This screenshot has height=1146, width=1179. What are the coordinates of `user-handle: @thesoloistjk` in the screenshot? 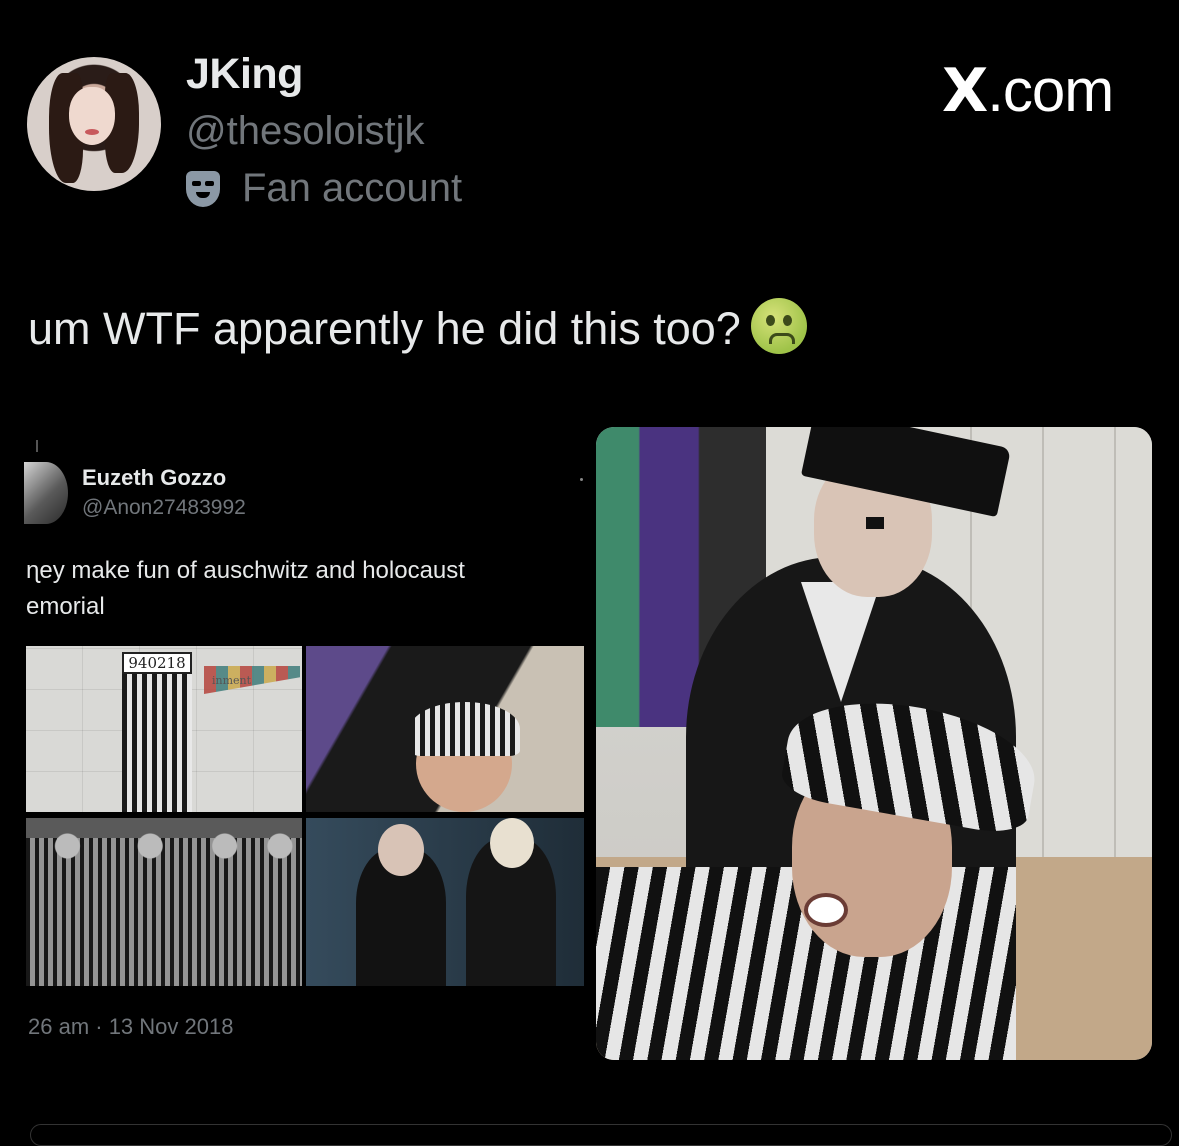 It's located at (305, 131).